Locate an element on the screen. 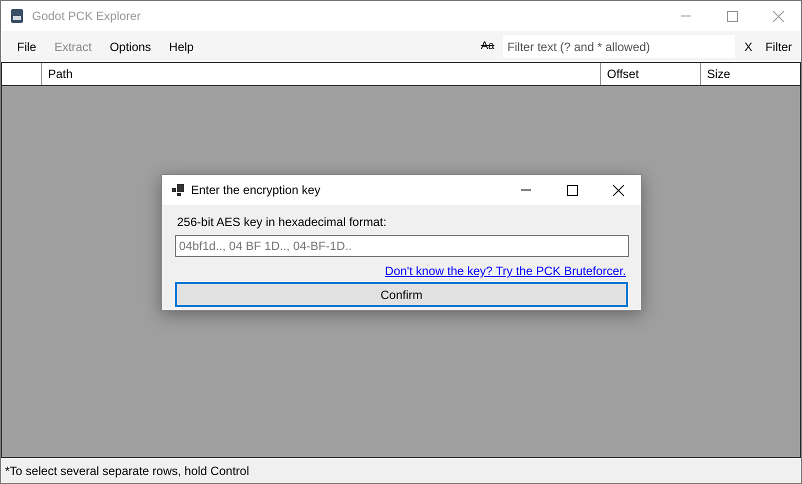  column-header: Offset is located at coordinates (651, 74).